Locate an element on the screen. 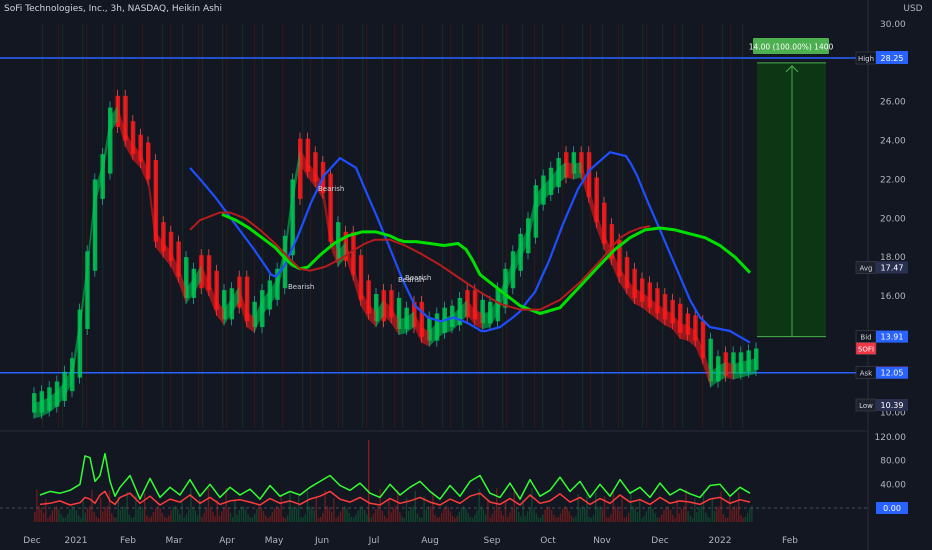  x-tick-label: Feb is located at coordinates (790, 541).